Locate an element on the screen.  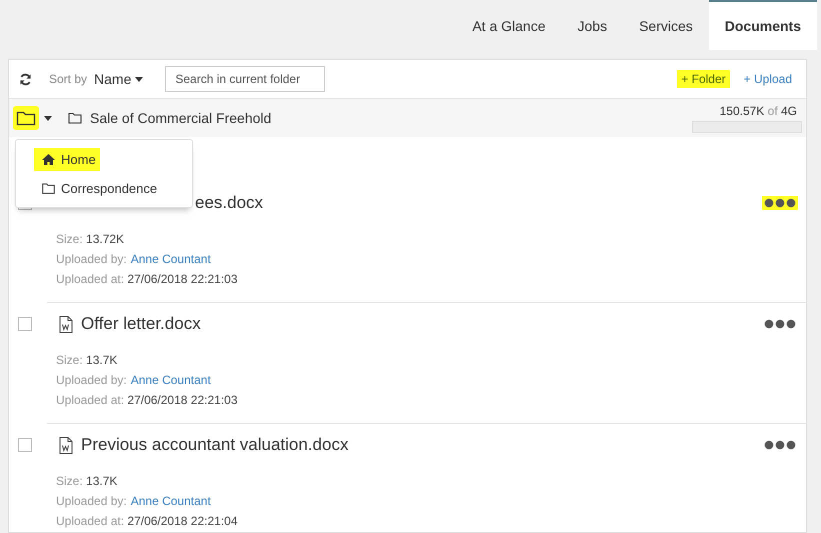
menu-item: Home is located at coordinates (67, 159).